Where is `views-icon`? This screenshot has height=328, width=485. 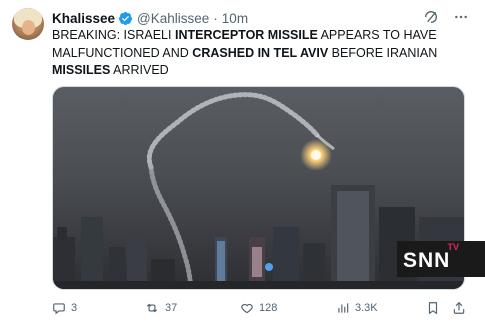 views-icon is located at coordinates (343, 308).